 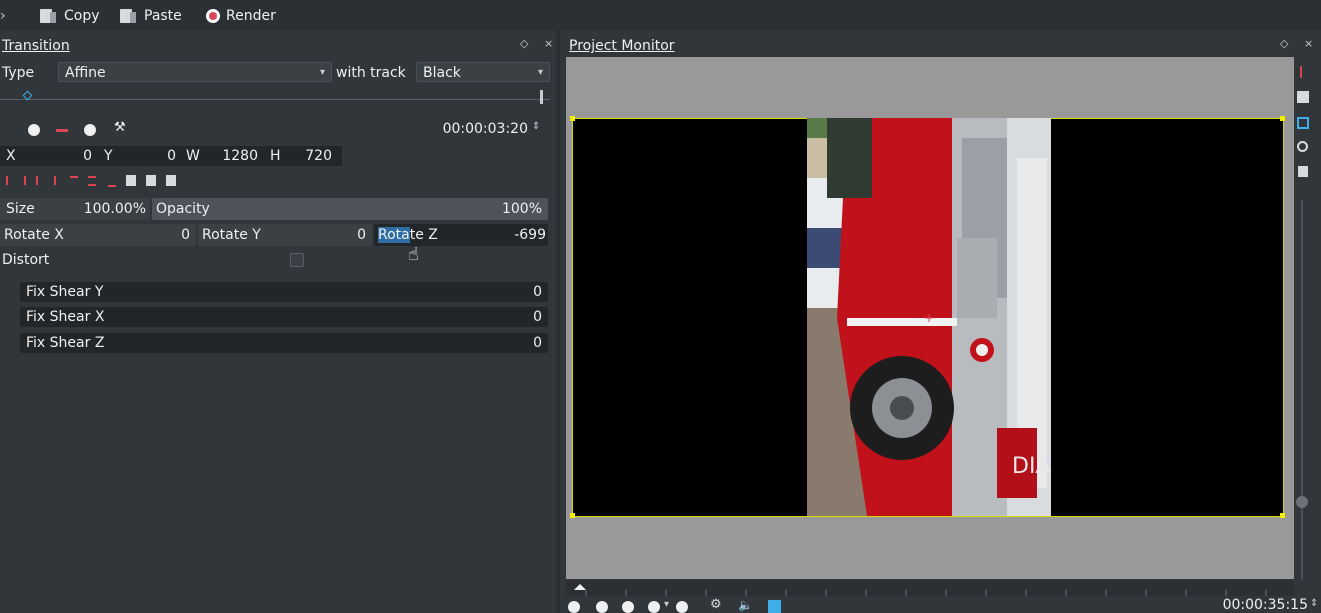 I want to click on copy-button: Copy, so click(x=70, y=16).